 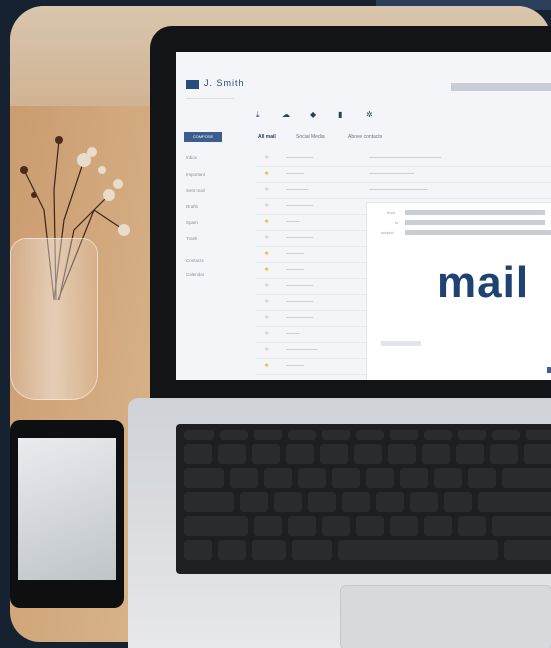 What do you see at coordinates (445, 616) in the screenshot?
I see `trackpad` at bounding box center [445, 616].